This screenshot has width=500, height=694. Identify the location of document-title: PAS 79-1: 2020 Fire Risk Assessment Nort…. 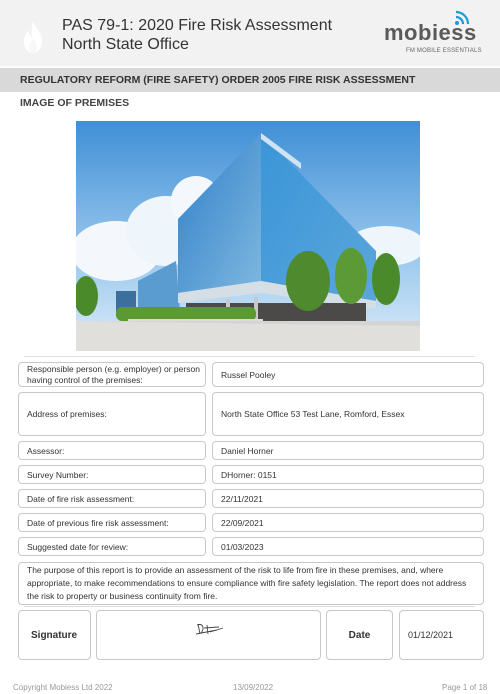
(197, 35).